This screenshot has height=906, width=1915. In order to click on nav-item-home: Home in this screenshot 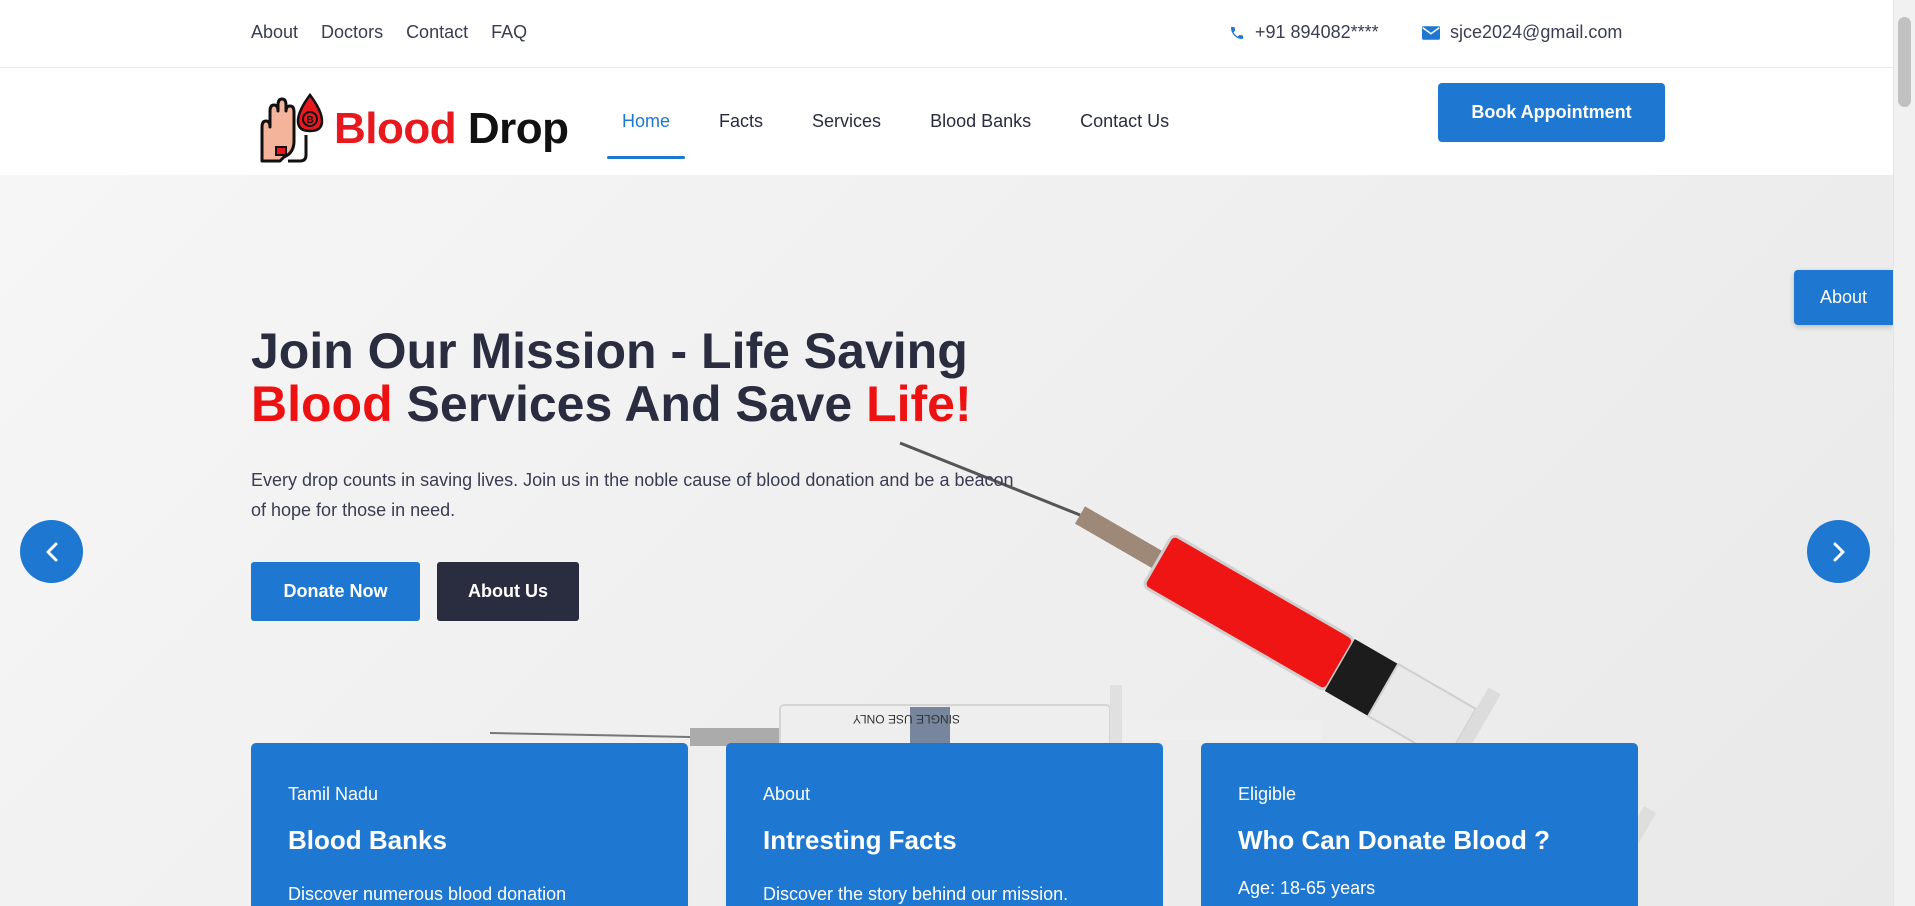, I will do `click(646, 121)`.